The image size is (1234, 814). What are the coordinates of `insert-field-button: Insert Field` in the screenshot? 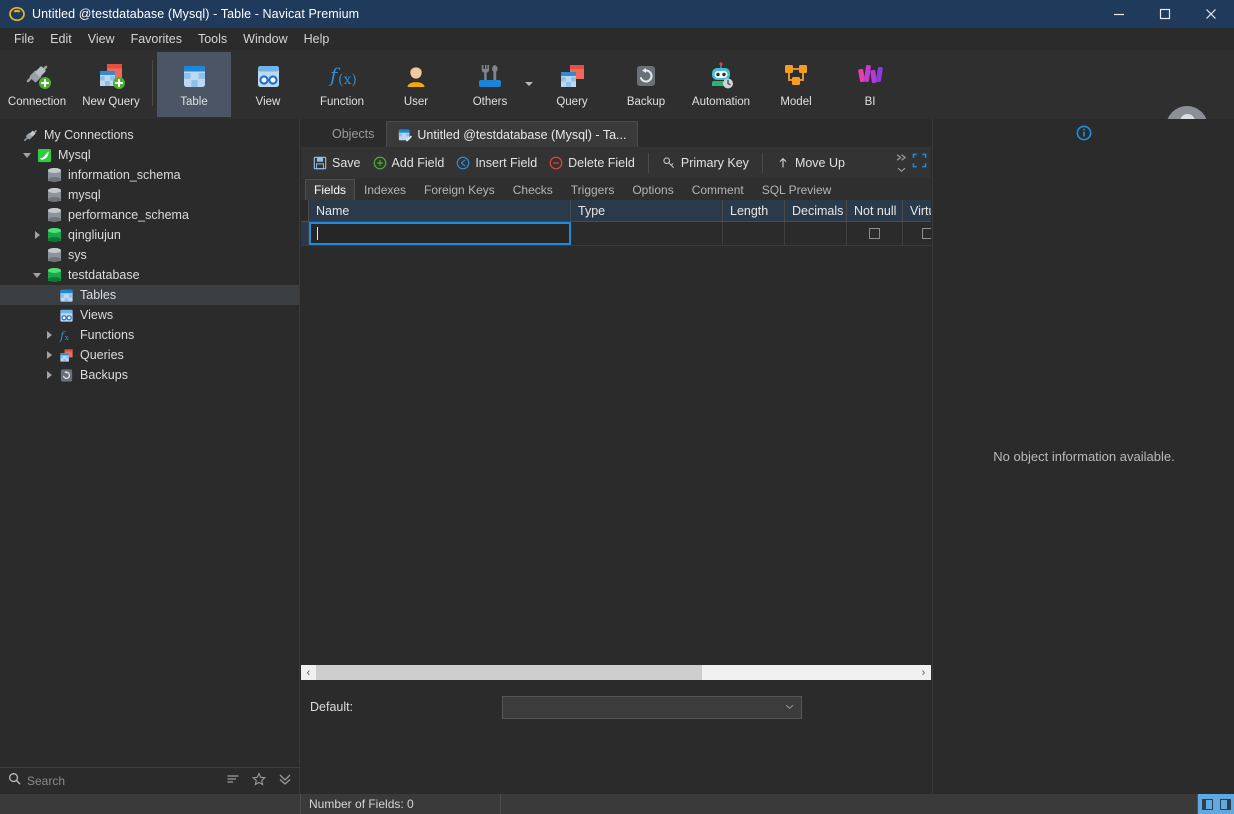 It's located at (496, 163).